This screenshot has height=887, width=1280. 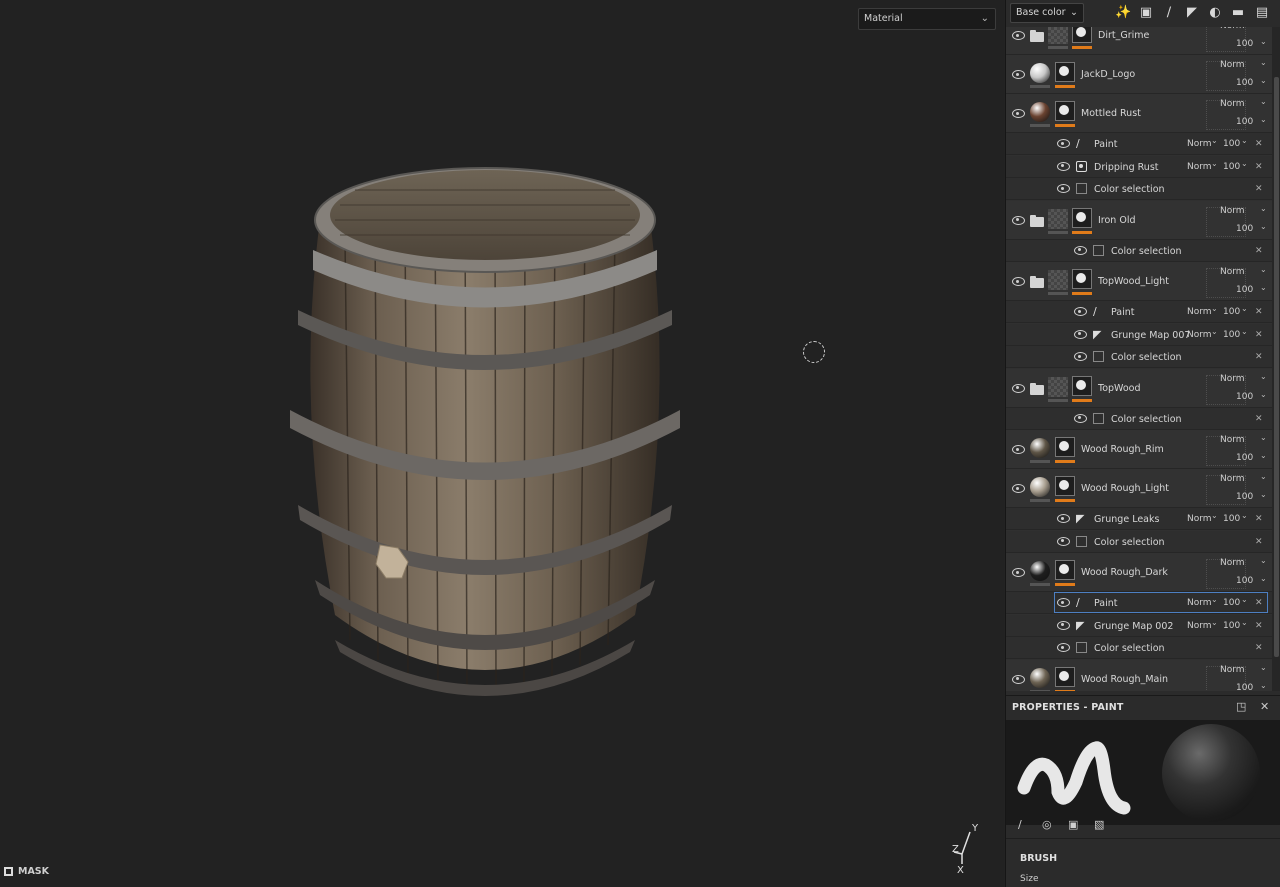 I want to click on viewport-mode-select: Material ⌄, so click(x=927, y=19).